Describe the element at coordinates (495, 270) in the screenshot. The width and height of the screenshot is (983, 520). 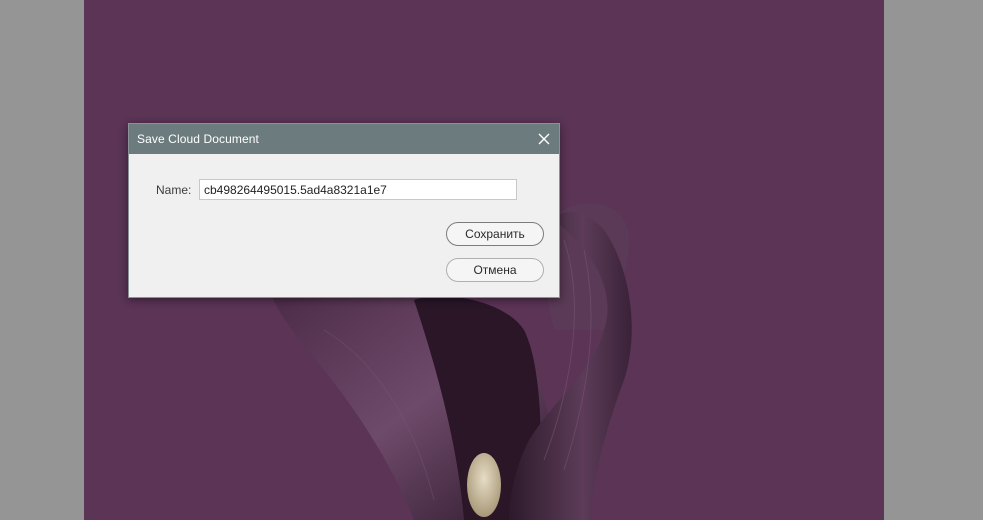
I see `cancel-button: Отмена` at that location.